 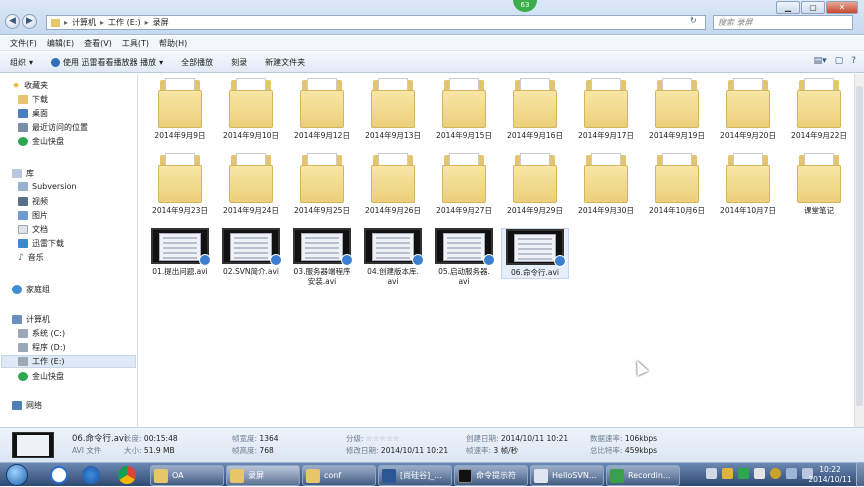 I want to click on folder-item: 2014年9月25日, so click(x=322, y=183).